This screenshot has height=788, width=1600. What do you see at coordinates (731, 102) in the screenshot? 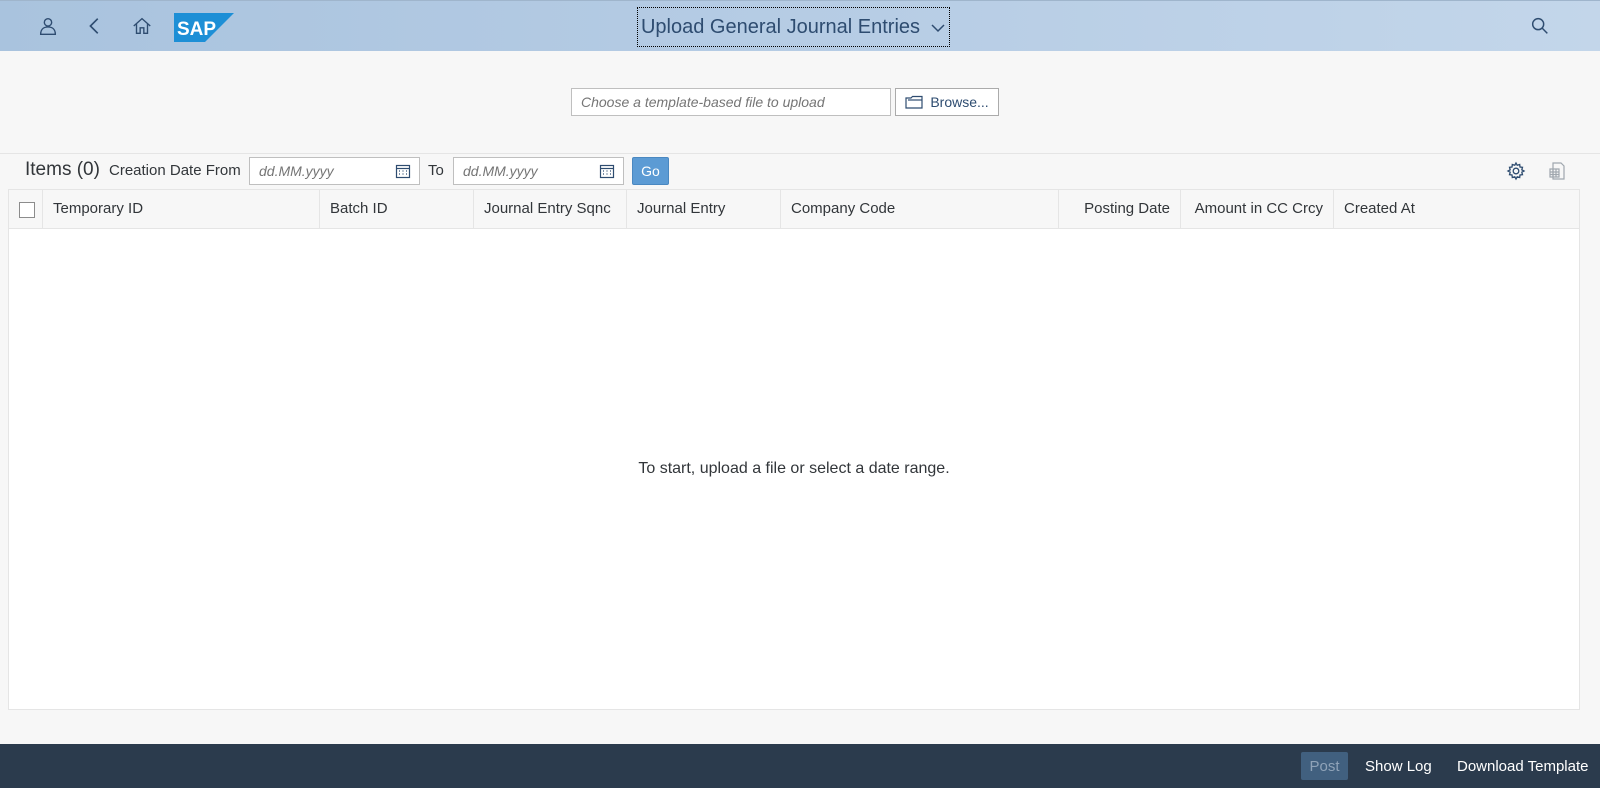
I see `file-upload-input` at bounding box center [731, 102].